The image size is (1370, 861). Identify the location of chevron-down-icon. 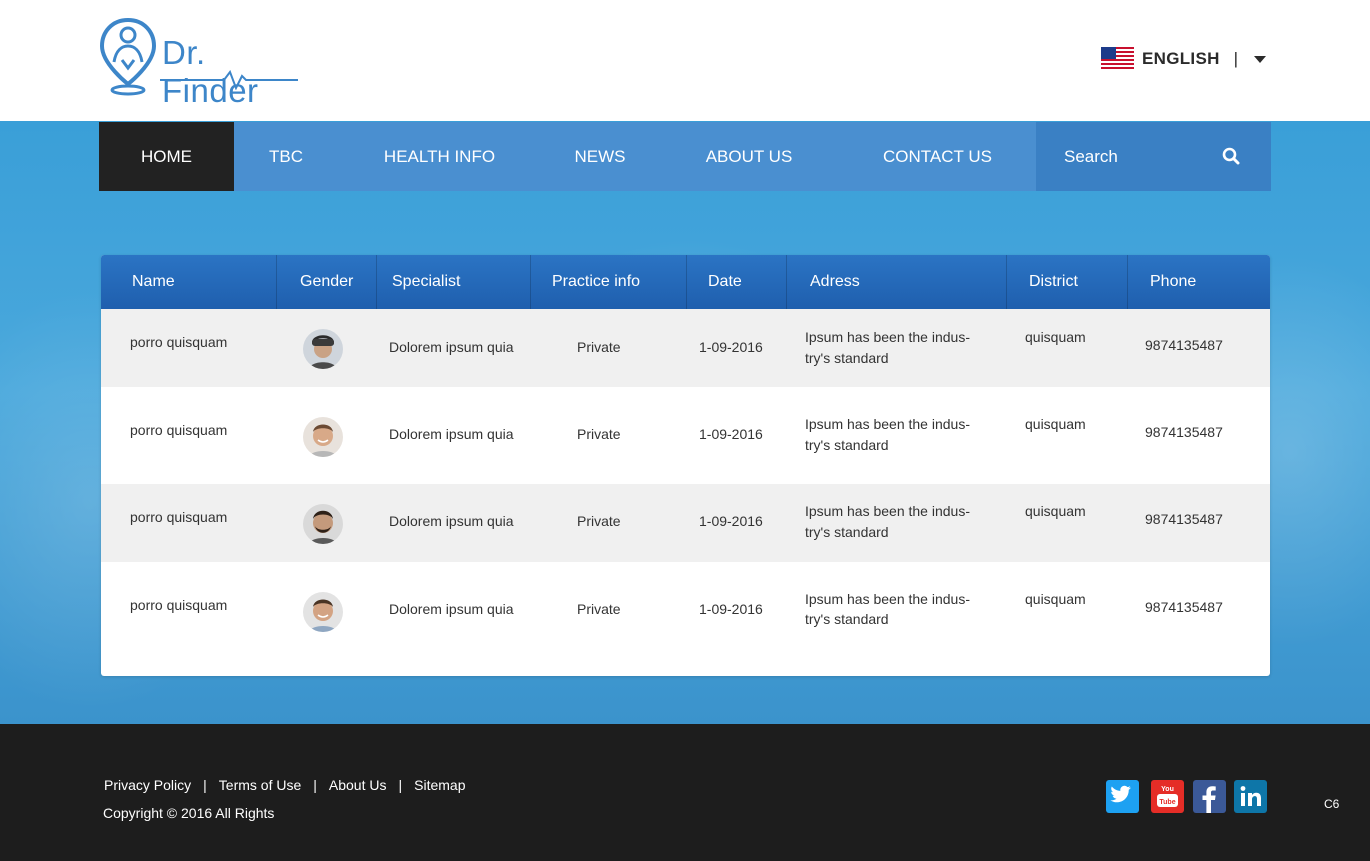
(1260, 59).